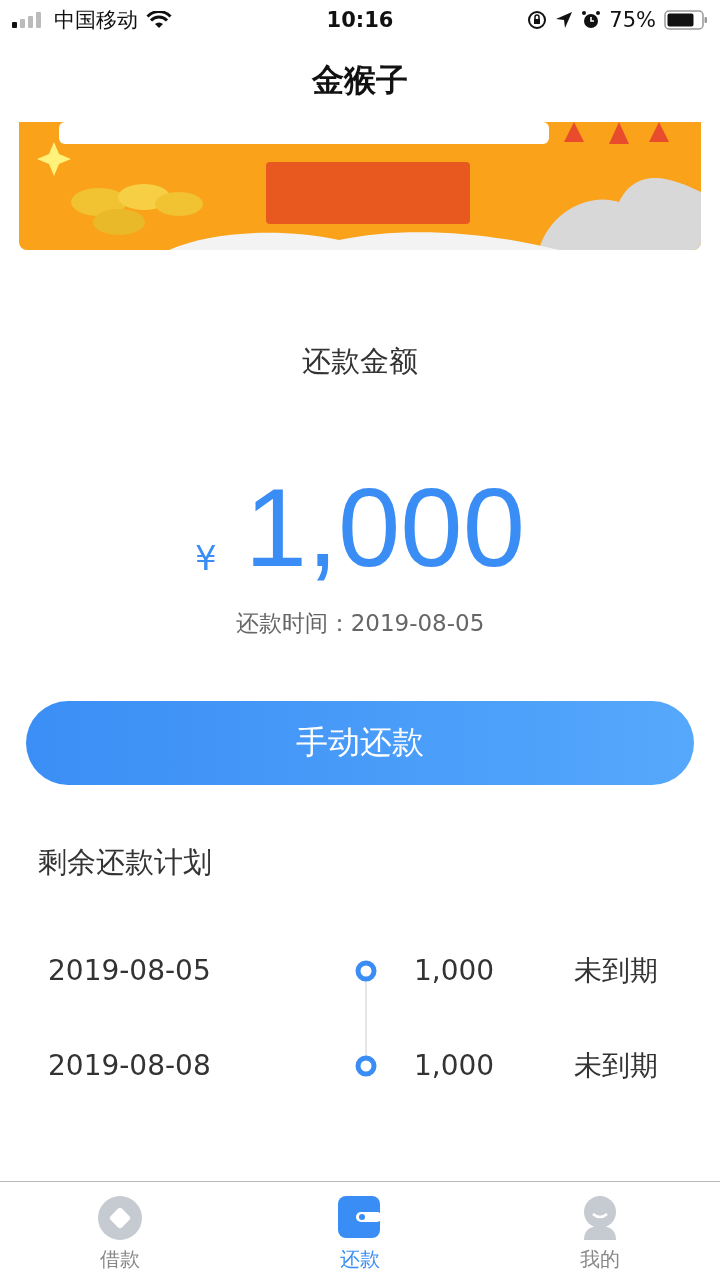  What do you see at coordinates (96, 20) in the screenshot?
I see `carrier-name: 中国移动` at bounding box center [96, 20].